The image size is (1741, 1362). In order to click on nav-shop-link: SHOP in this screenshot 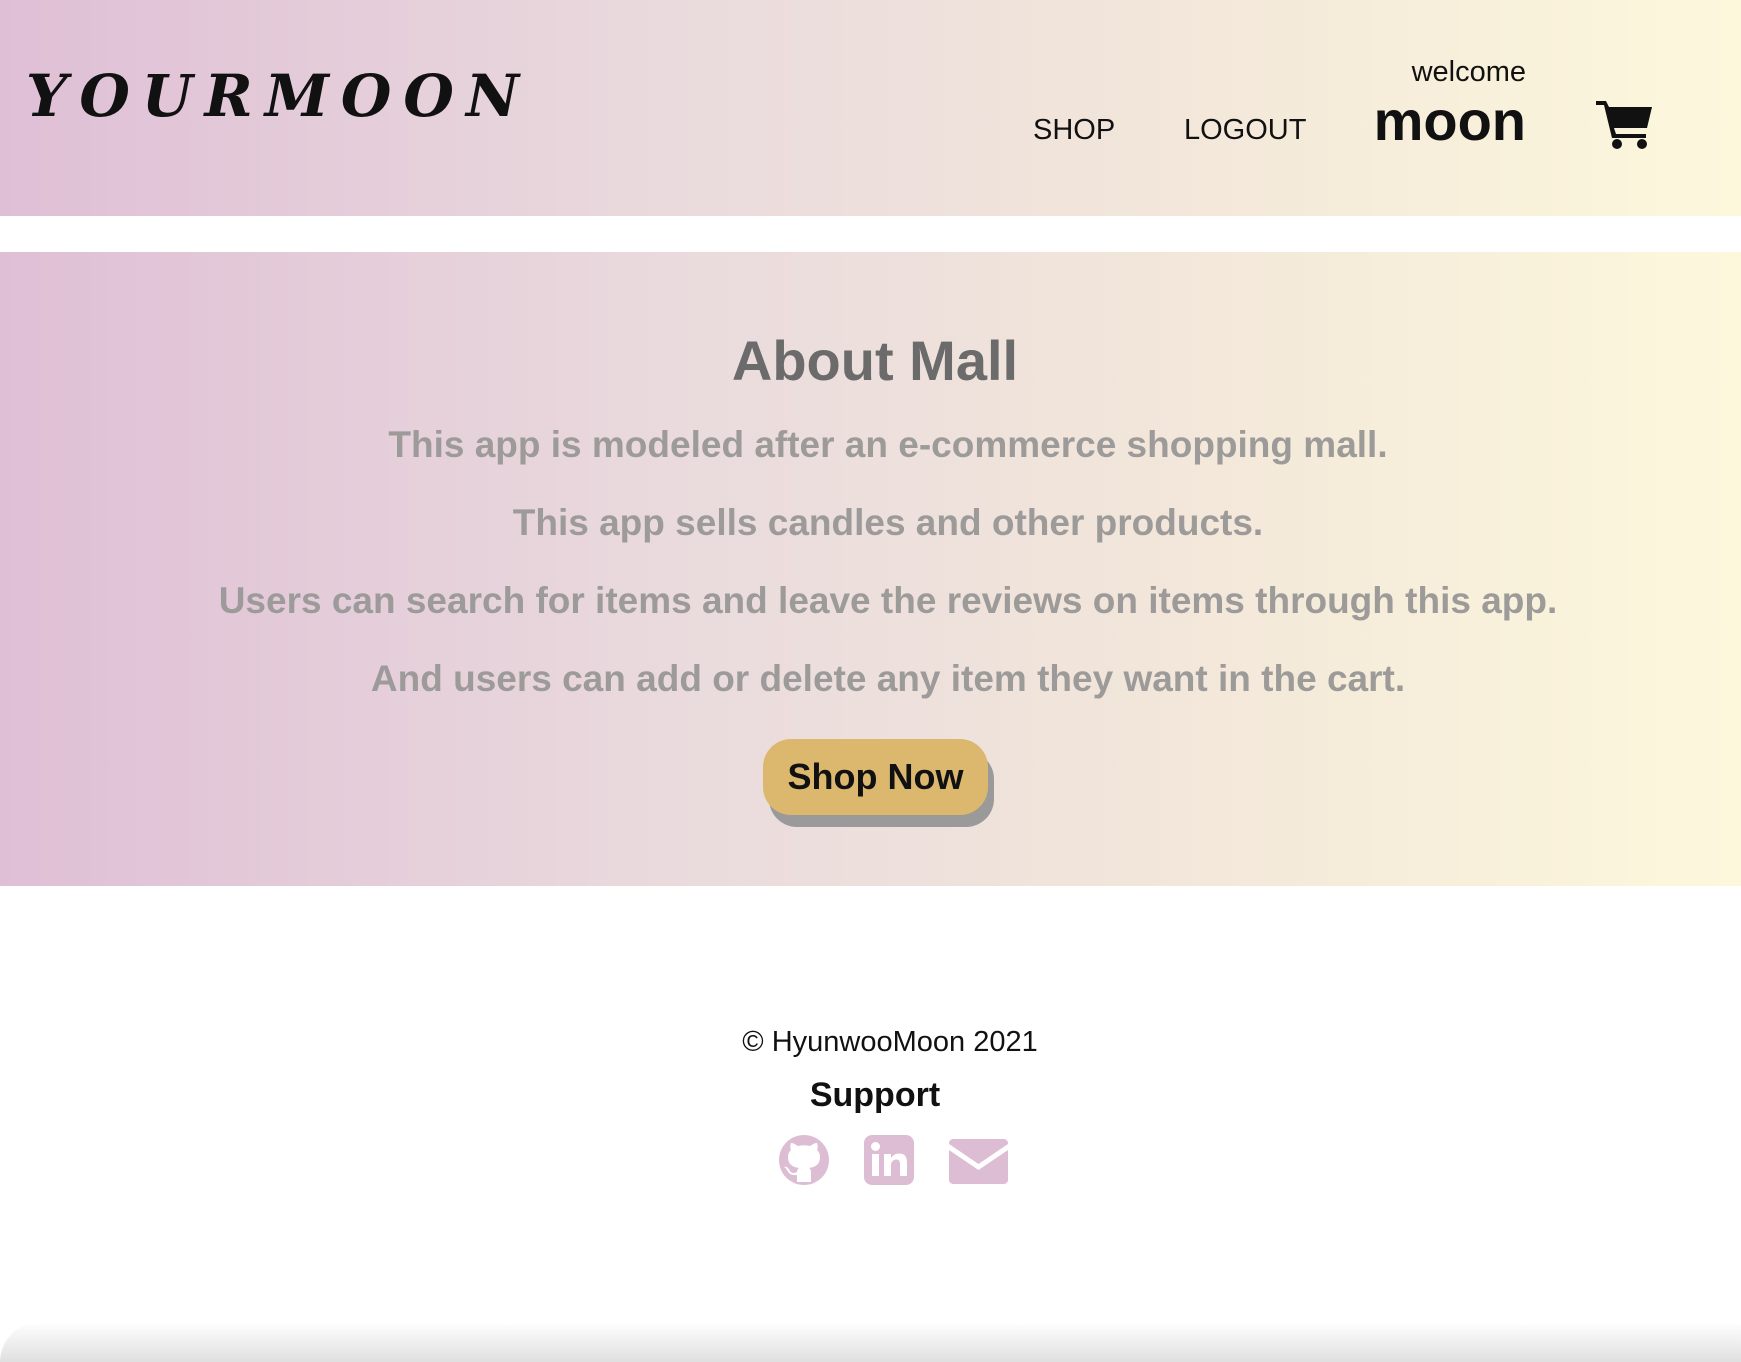, I will do `click(1074, 130)`.